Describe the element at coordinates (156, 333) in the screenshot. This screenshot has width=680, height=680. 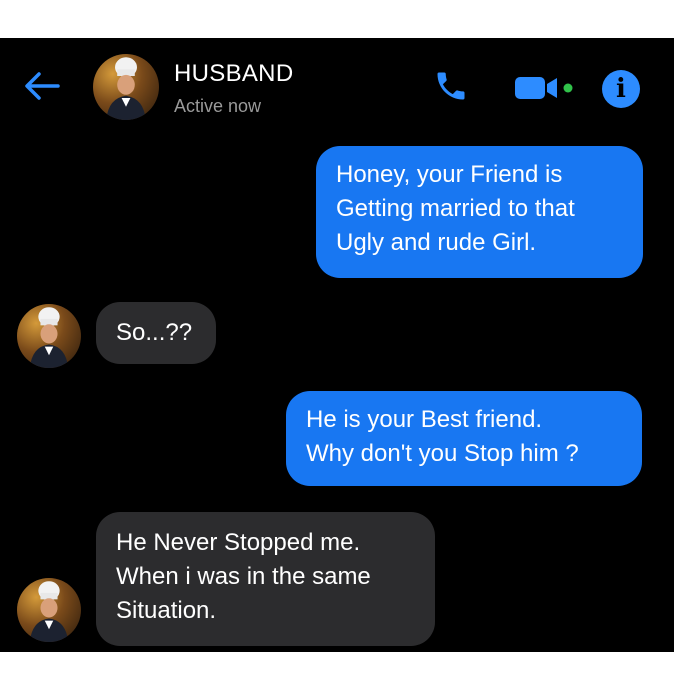
I see `message-bubble-received: So...??` at that location.